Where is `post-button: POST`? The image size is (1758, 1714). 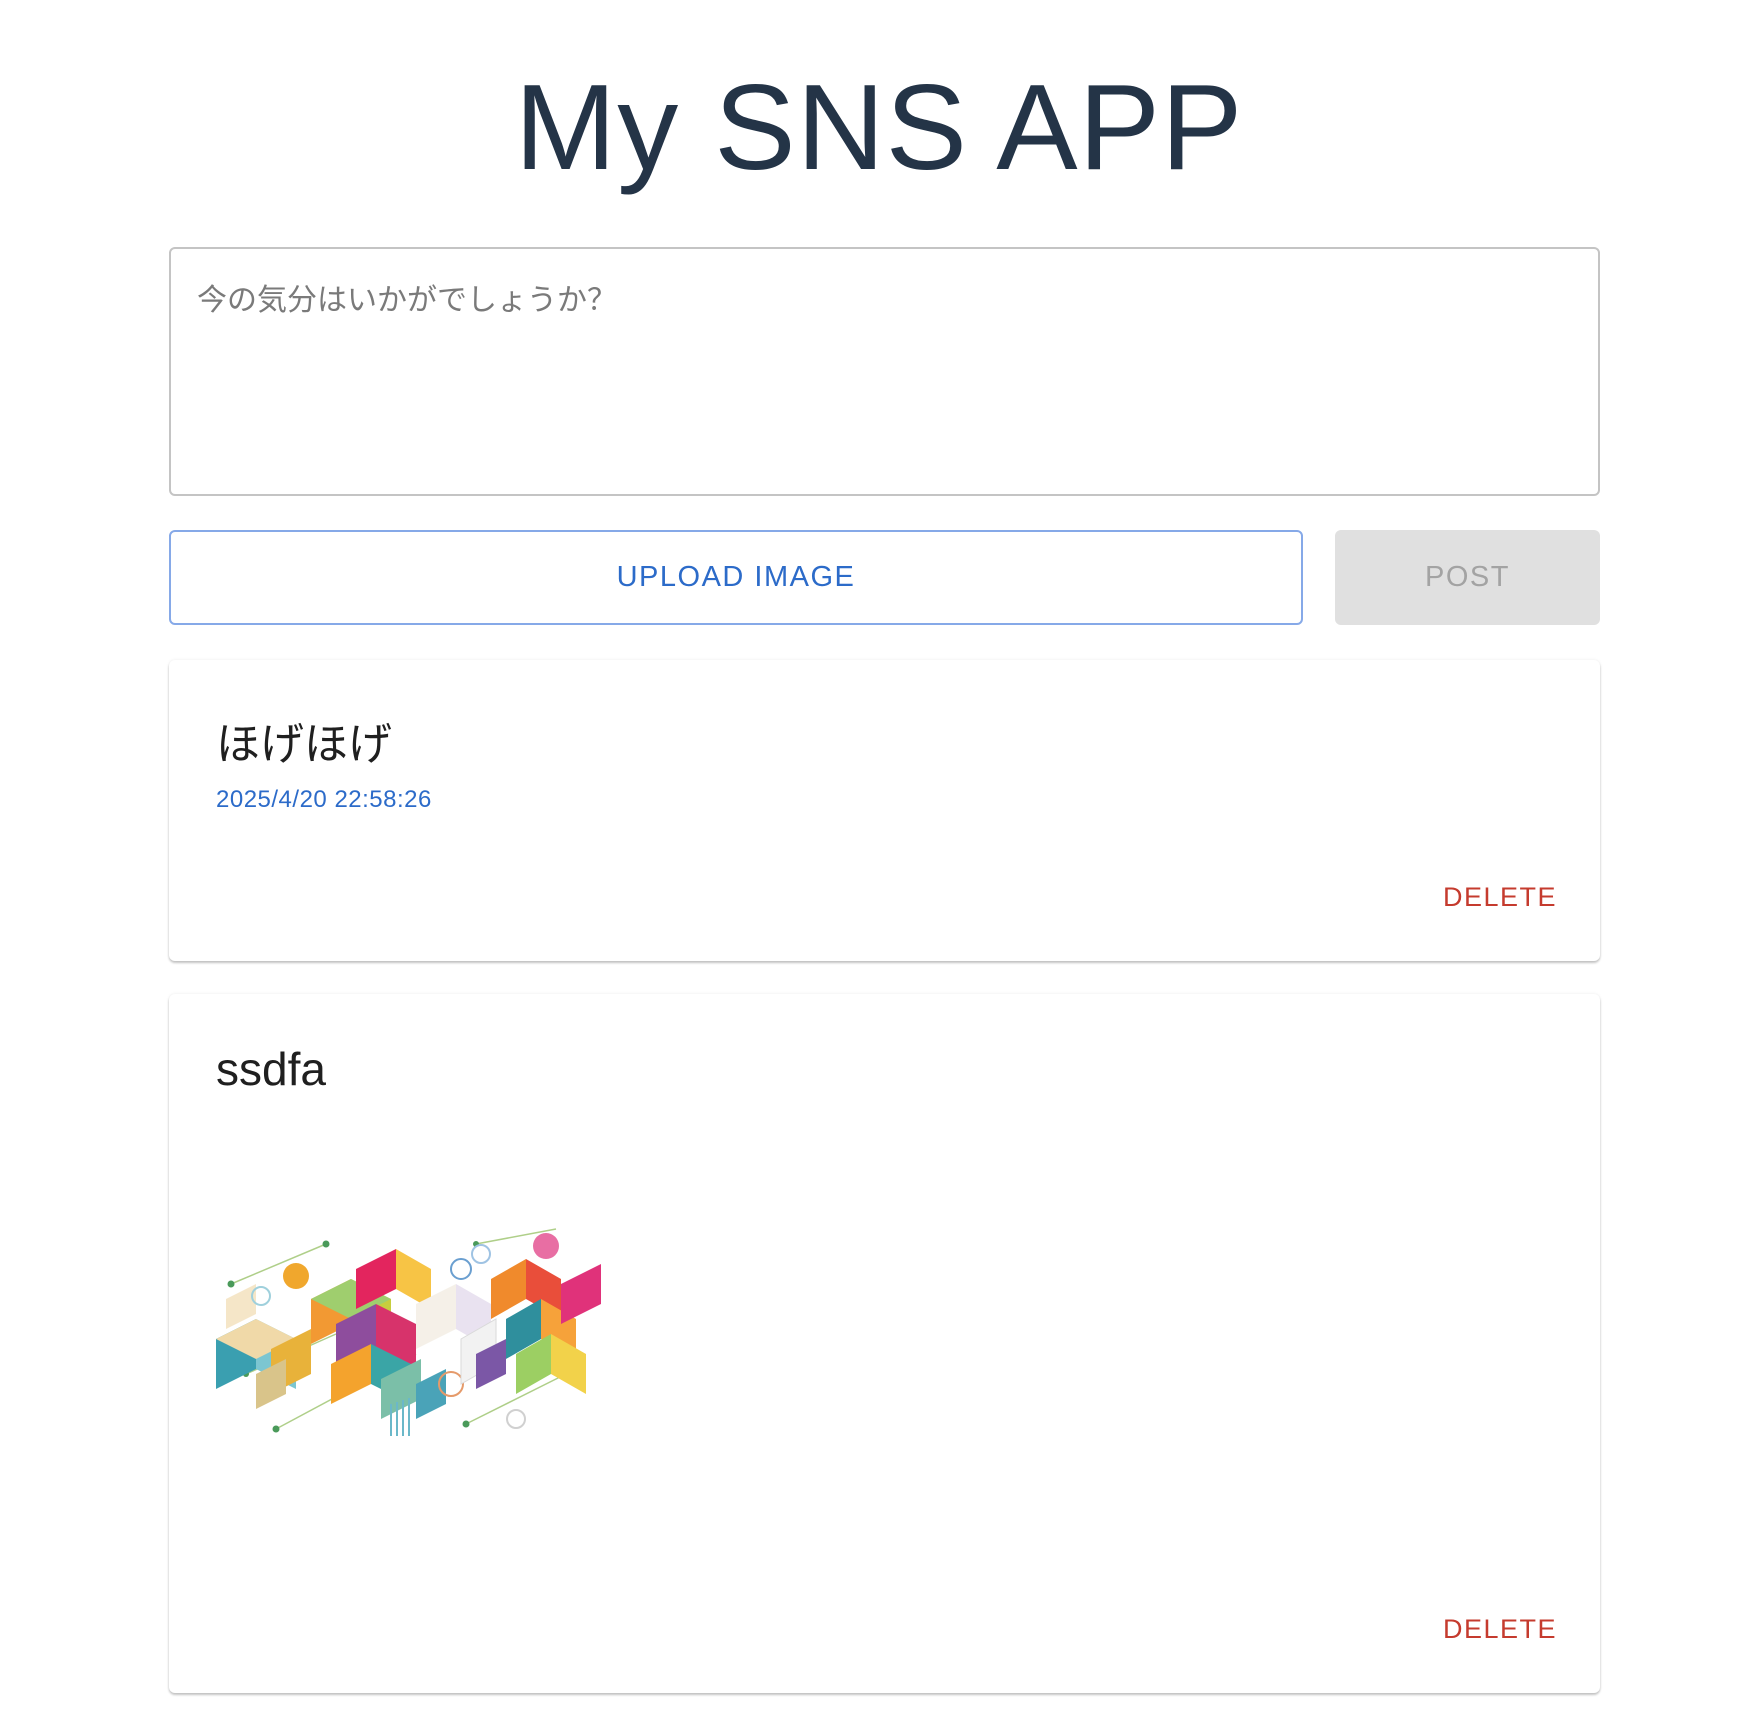
post-button: POST is located at coordinates (1467, 577).